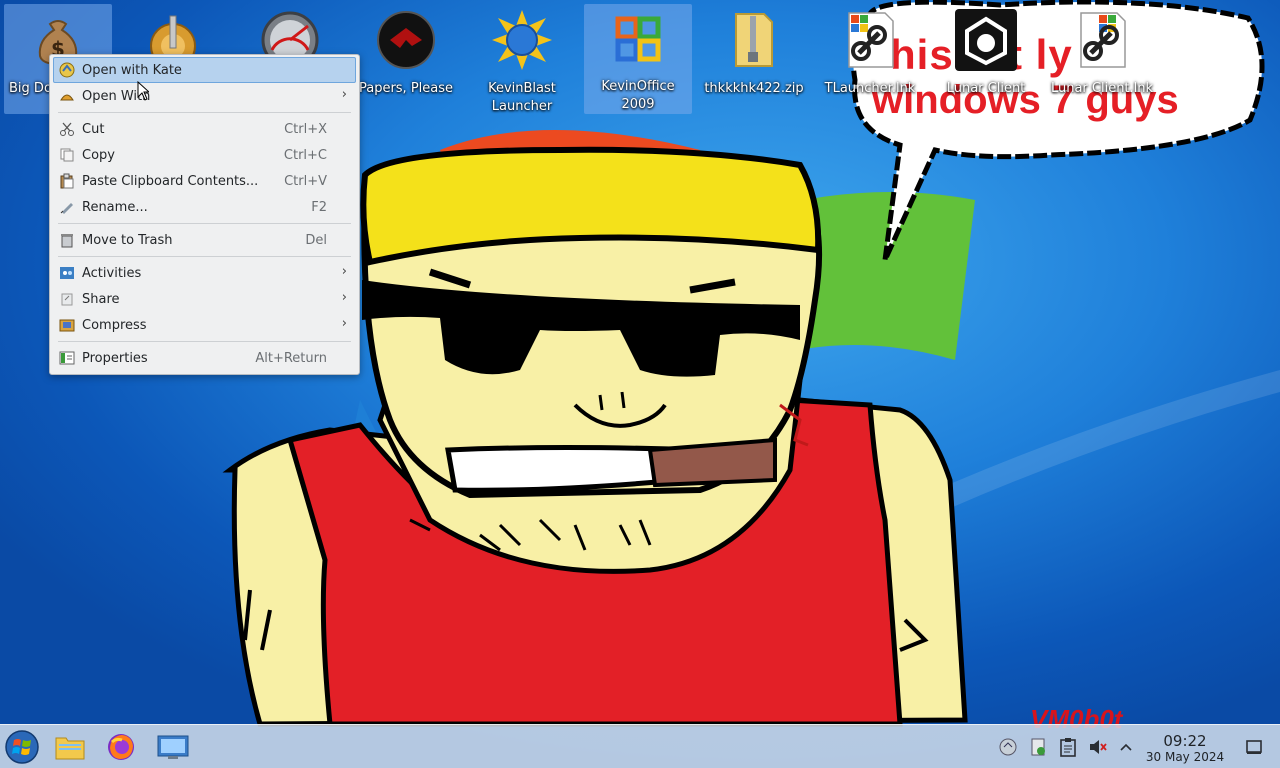  Describe the element at coordinates (67, 273) in the screenshot. I see `activities-icon` at that location.